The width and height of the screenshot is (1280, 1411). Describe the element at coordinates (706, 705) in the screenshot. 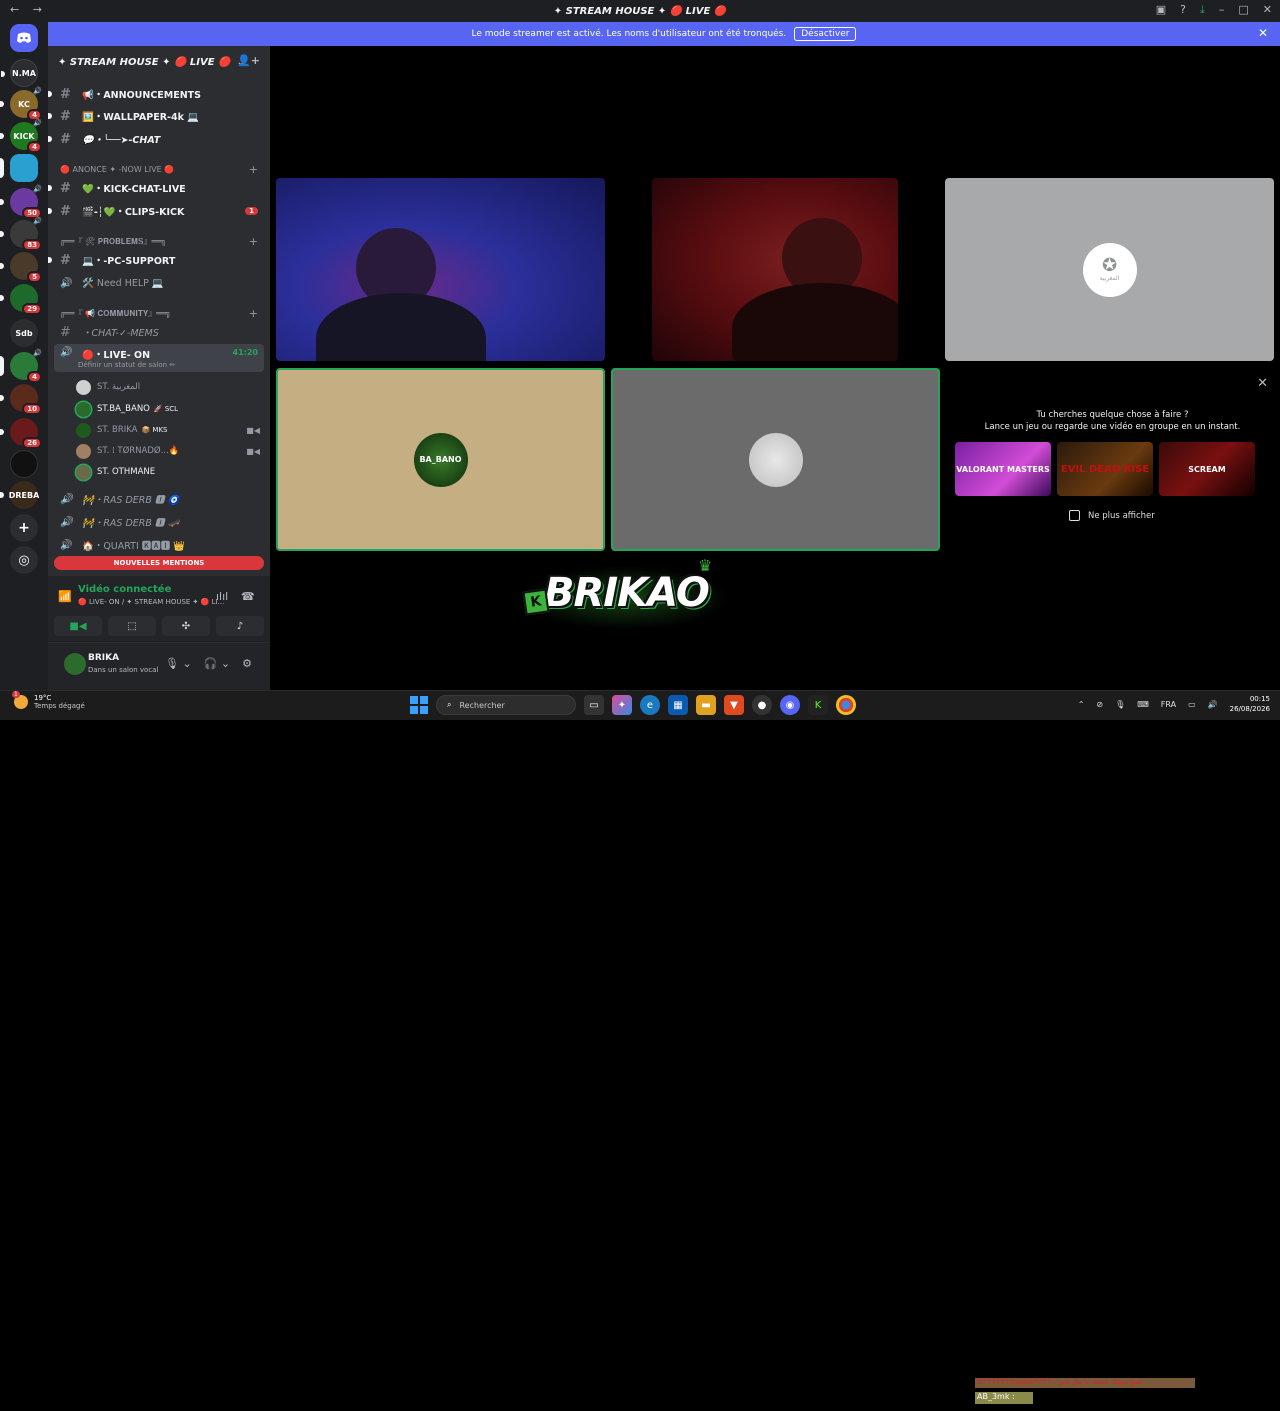

I see `file-explorer-icon: ▬` at that location.